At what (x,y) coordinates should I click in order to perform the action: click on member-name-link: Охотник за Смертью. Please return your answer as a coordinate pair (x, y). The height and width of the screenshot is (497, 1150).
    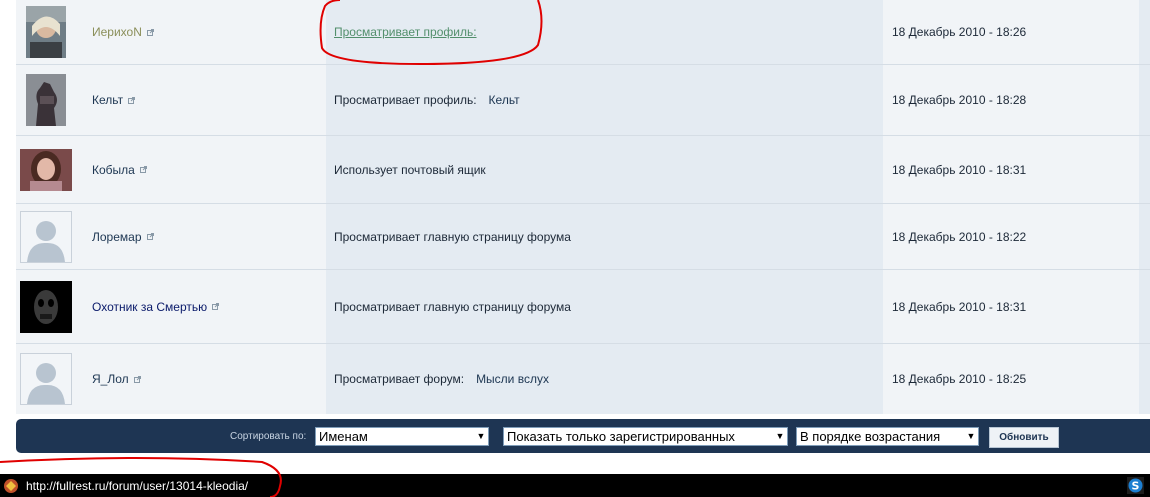
    Looking at the image, I should click on (149, 307).